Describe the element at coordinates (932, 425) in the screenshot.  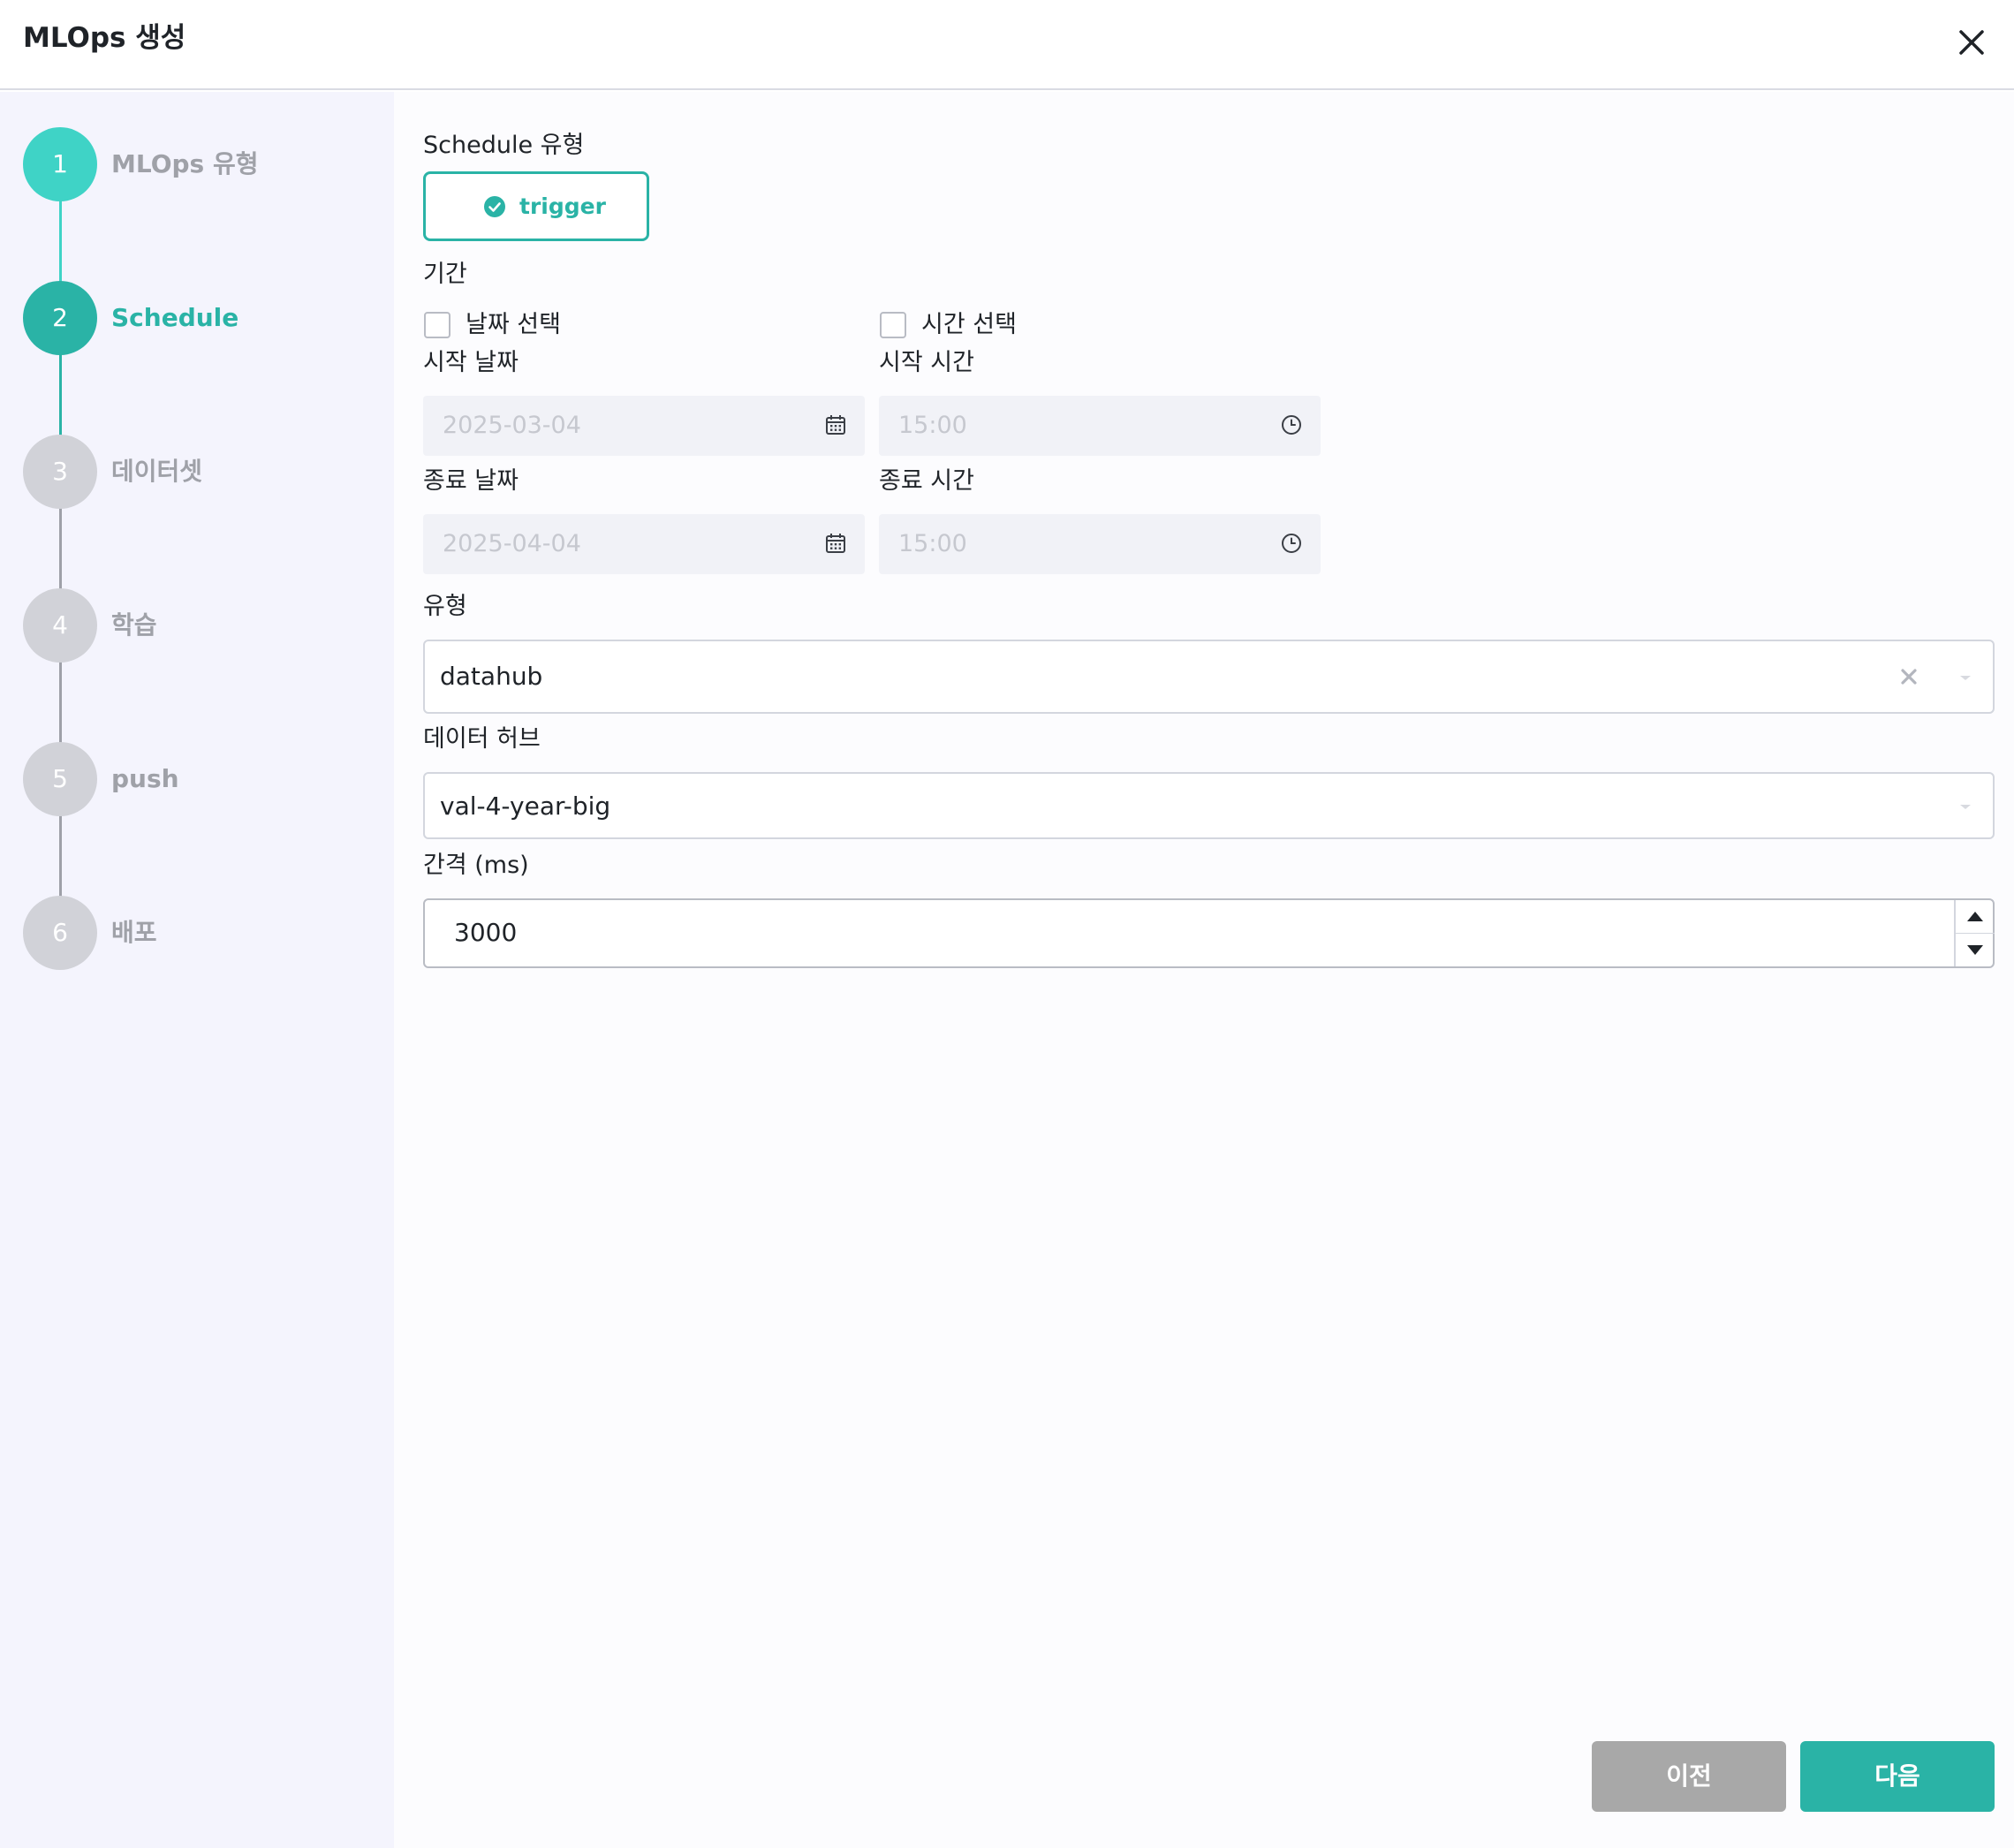
I see `start-time-value: 15:00` at that location.